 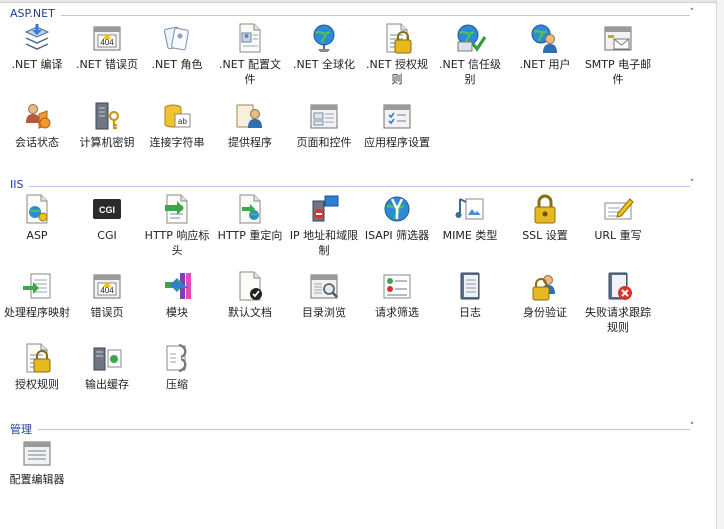 I want to click on feature-label: 默认文档, so click(x=250, y=312).